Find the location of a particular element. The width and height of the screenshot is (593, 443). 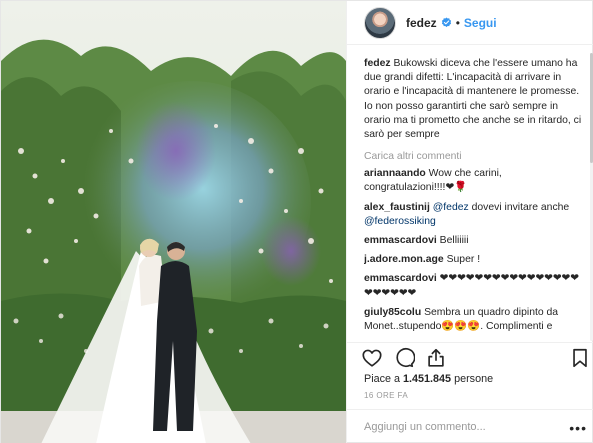

add-comment-bar: ••• is located at coordinates (470, 426).